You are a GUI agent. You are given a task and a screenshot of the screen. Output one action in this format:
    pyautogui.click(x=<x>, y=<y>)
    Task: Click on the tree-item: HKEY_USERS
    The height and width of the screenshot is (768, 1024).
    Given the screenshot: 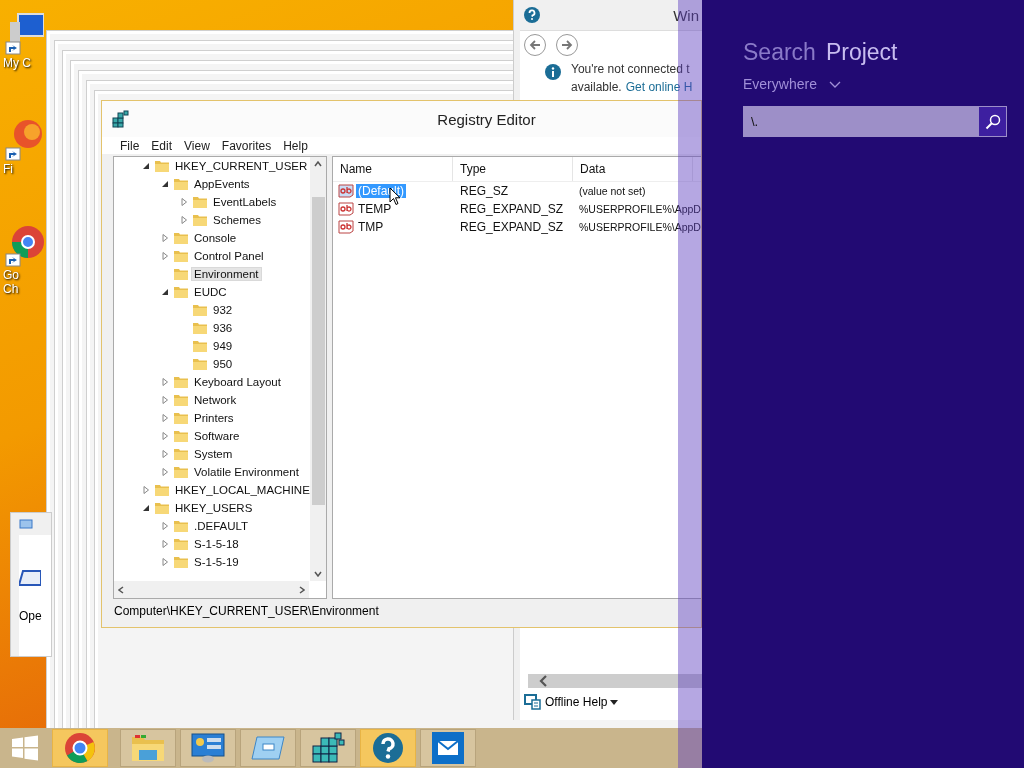 What is the action you would take?
    pyautogui.click(x=214, y=508)
    